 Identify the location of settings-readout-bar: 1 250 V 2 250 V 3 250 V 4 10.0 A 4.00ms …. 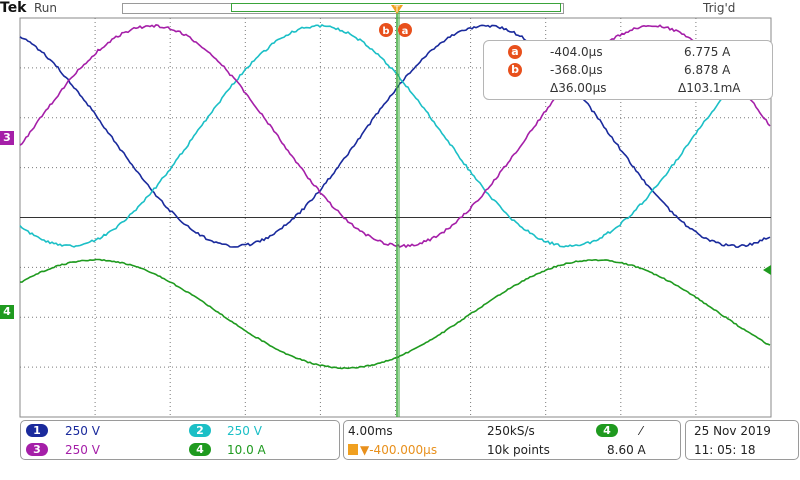
(400, 449).